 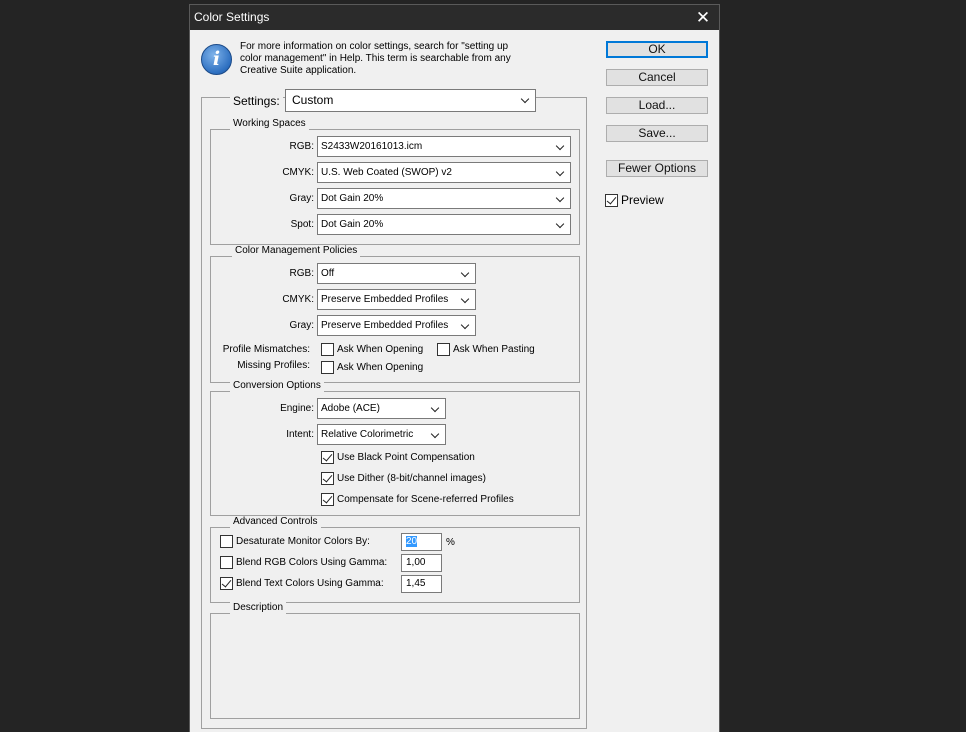 I want to click on intent-label: Intent:, so click(x=300, y=434).